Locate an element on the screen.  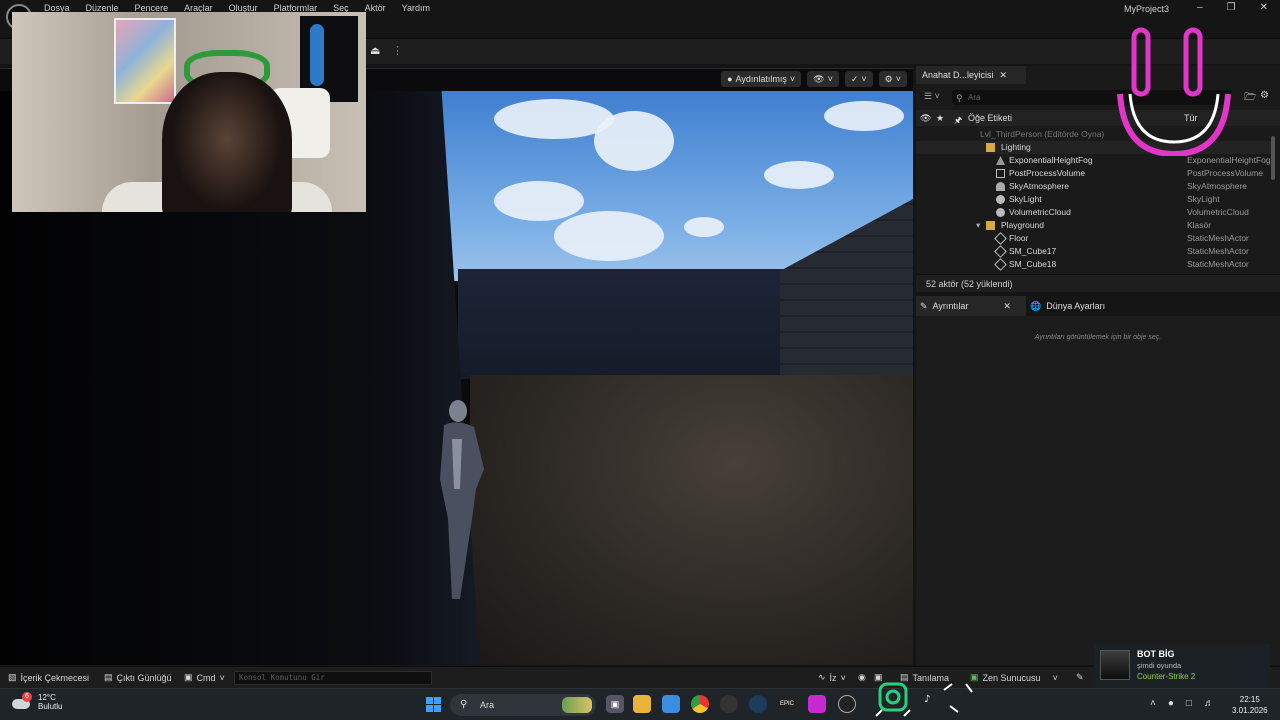
start-button is located at coordinates (433, 704).